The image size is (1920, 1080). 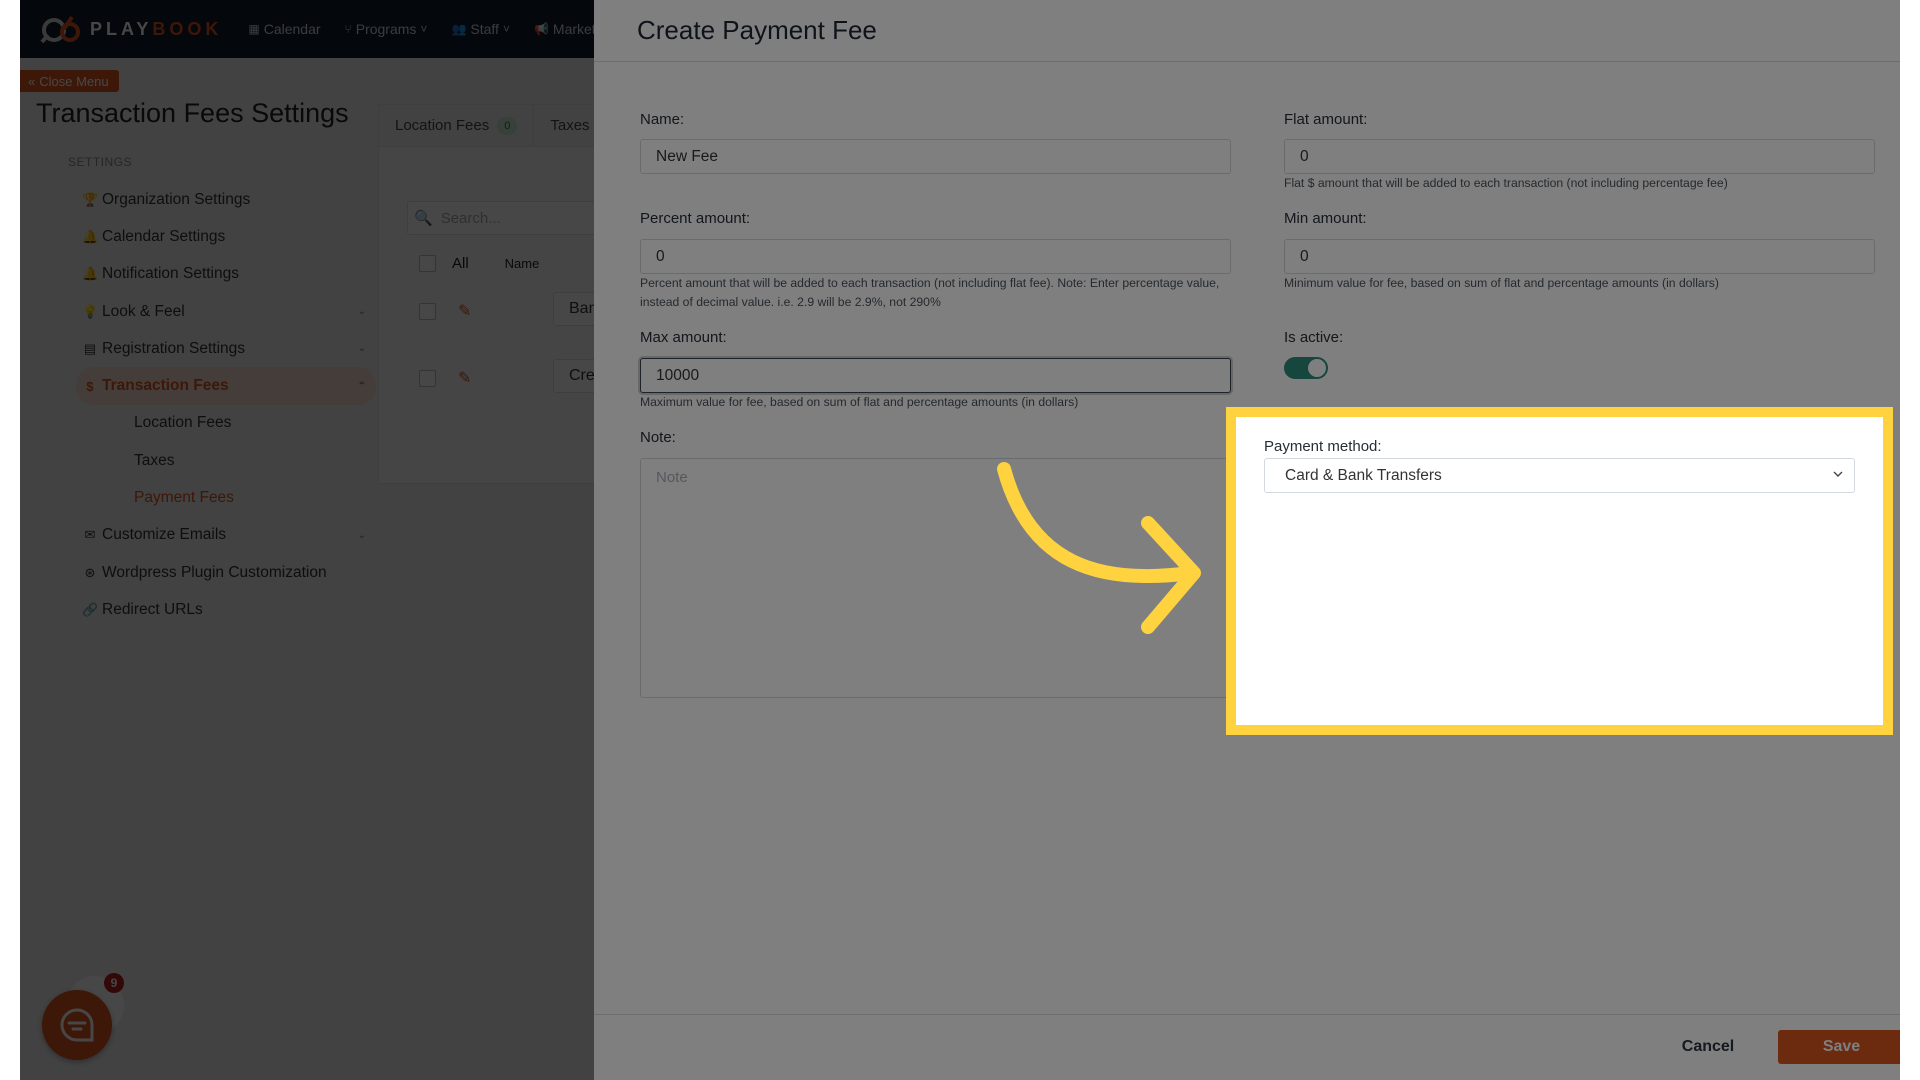 What do you see at coordinates (683, 337) in the screenshot?
I see `max-amount-label: Max amount:` at bounding box center [683, 337].